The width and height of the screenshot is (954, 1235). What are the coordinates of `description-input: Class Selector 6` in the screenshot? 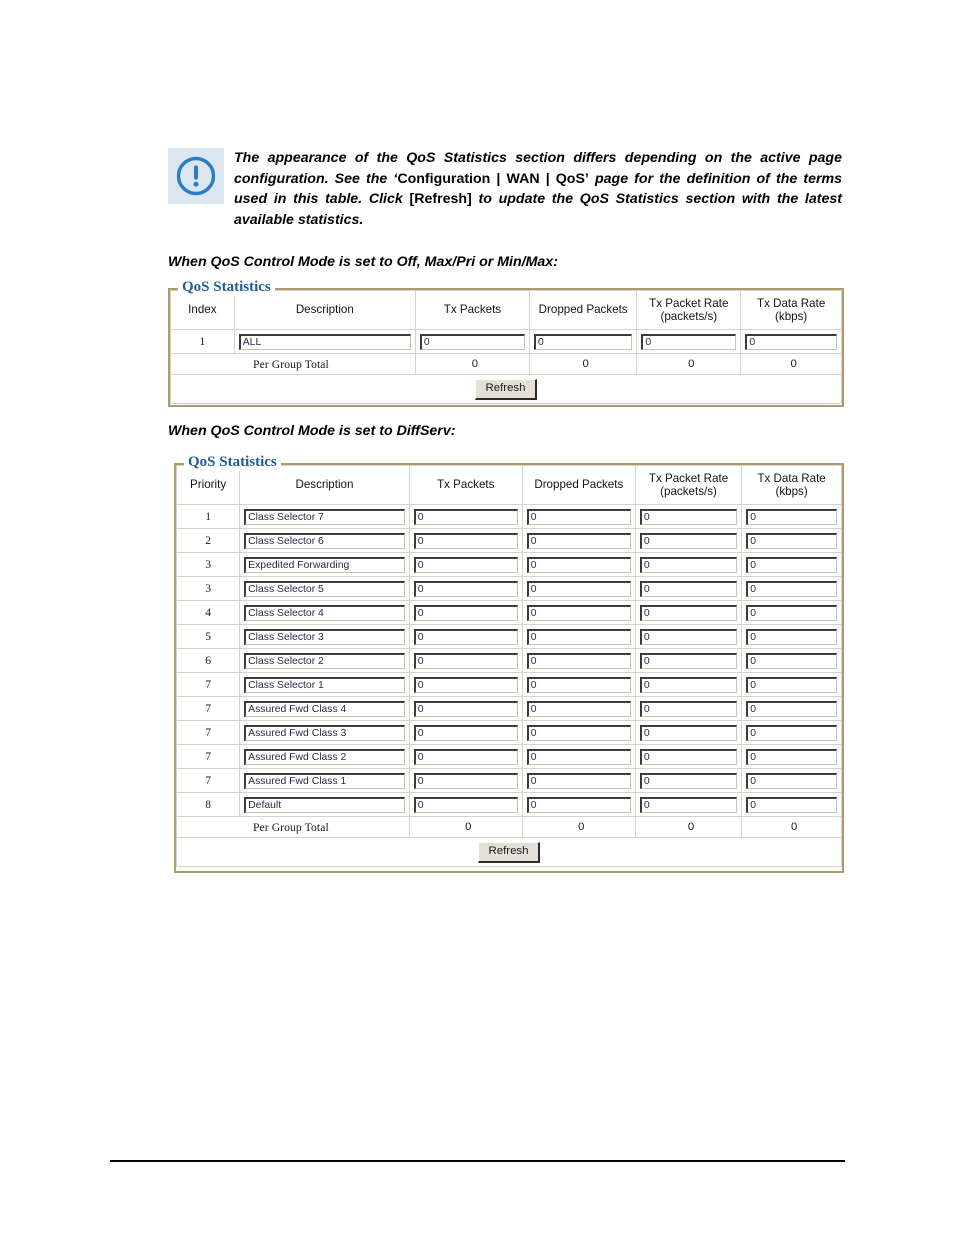 It's located at (324, 540).